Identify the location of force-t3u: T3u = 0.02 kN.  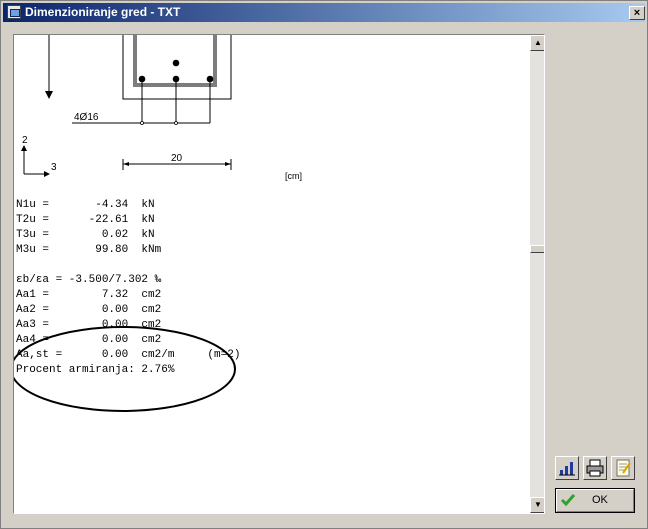
(85, 235).